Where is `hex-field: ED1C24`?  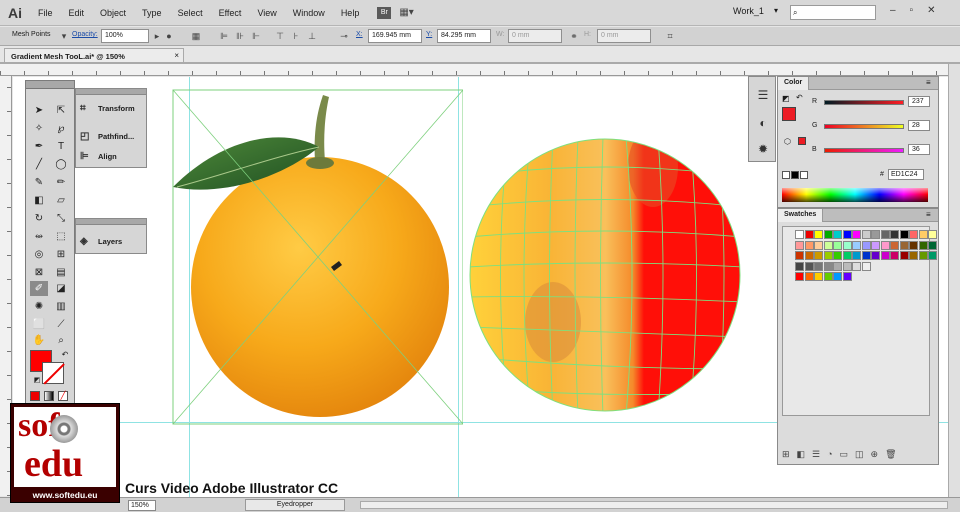
hex-field: ED1C24 is located at coordinates (906, 174).